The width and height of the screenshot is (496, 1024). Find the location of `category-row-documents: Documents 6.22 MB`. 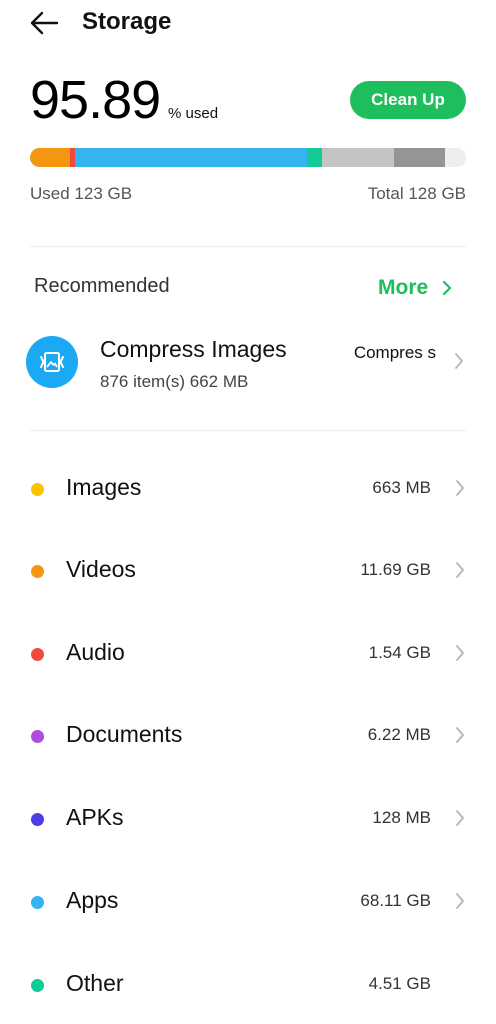

category-row-documents: Documents 6.22 MB is located at coordinates (248, 736).